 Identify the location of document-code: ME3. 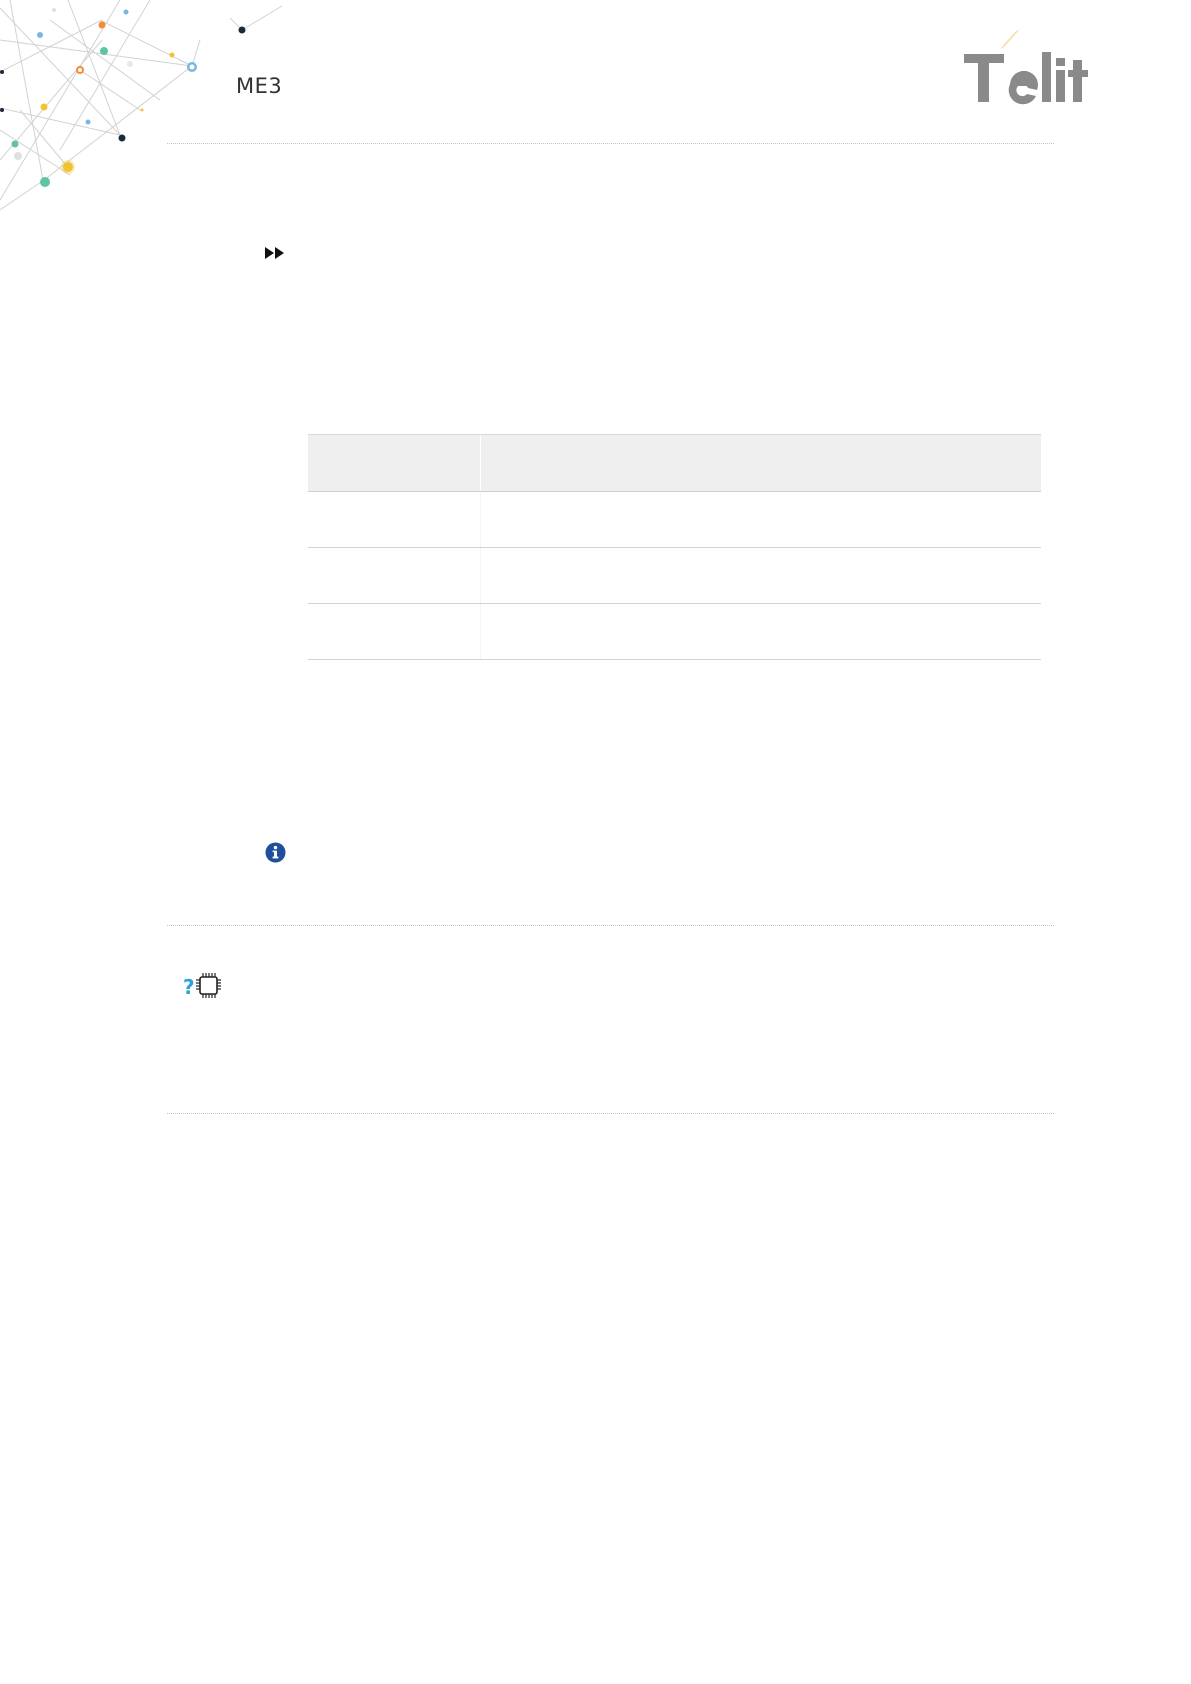
(259, 86).